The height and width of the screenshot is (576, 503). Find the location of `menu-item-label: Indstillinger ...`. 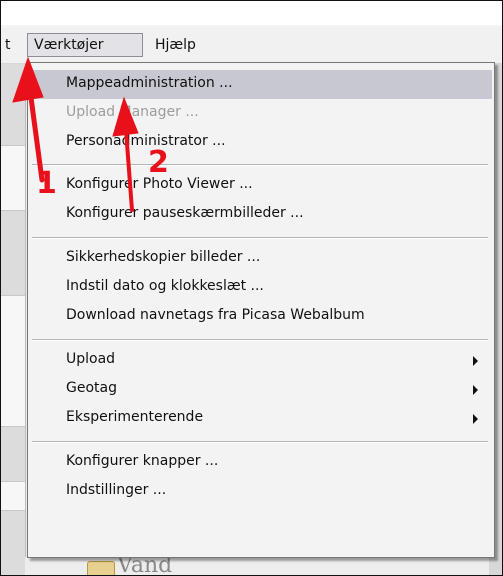

menu-item-label: Indstillinger ... is located at coordinates (116, 490).